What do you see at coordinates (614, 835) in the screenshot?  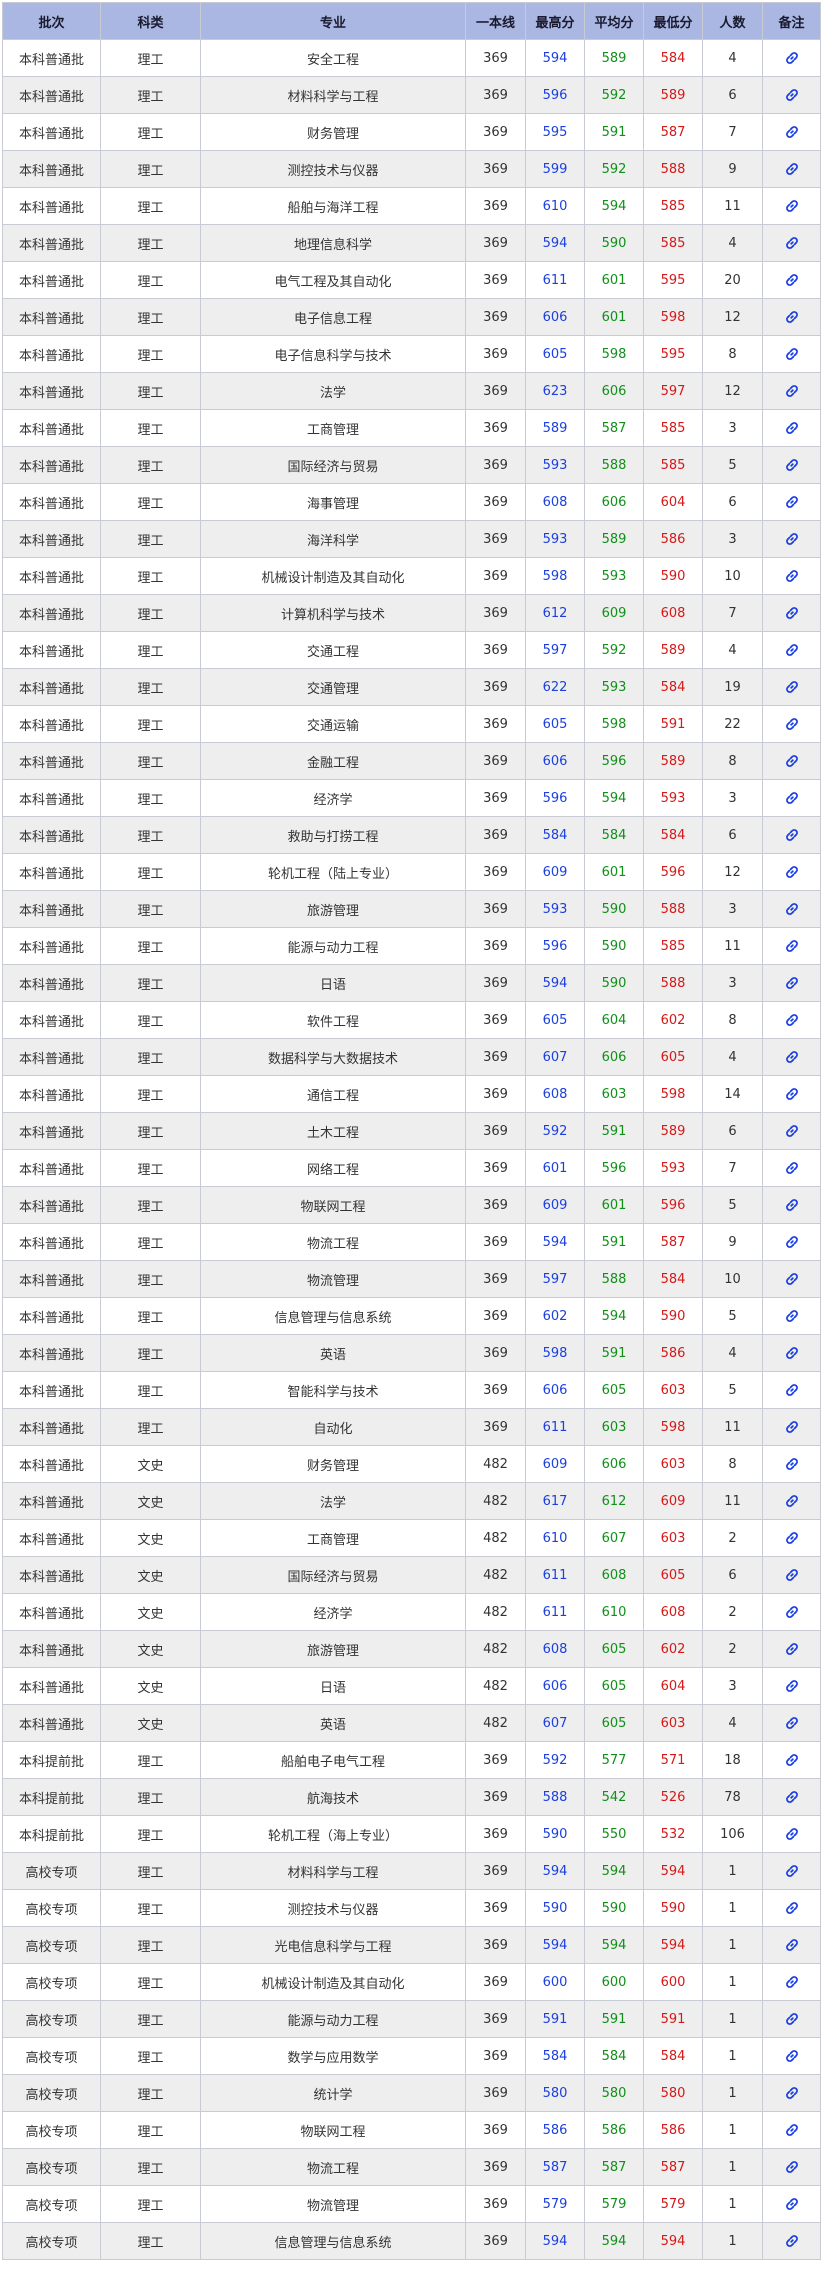 I see `cell-avg: 584` at bounding box center [614, 835].